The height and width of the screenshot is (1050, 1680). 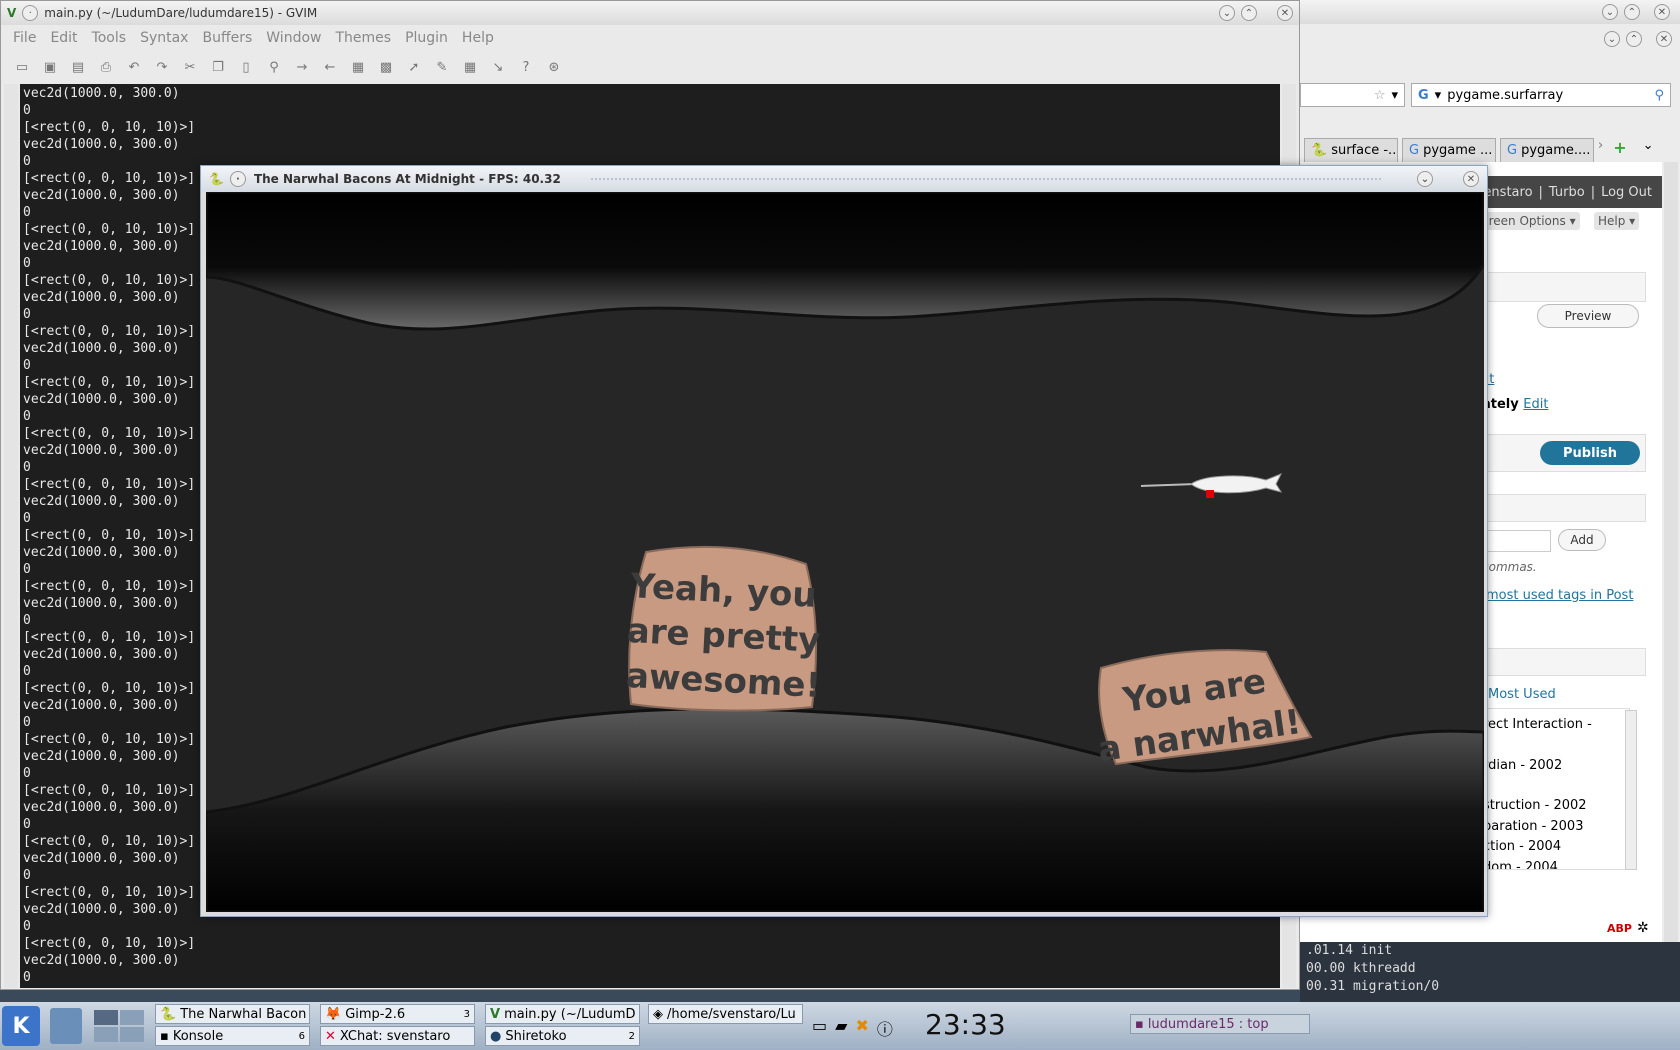 I want to click on copy-icon: ❐, so click(x=218, y=67).